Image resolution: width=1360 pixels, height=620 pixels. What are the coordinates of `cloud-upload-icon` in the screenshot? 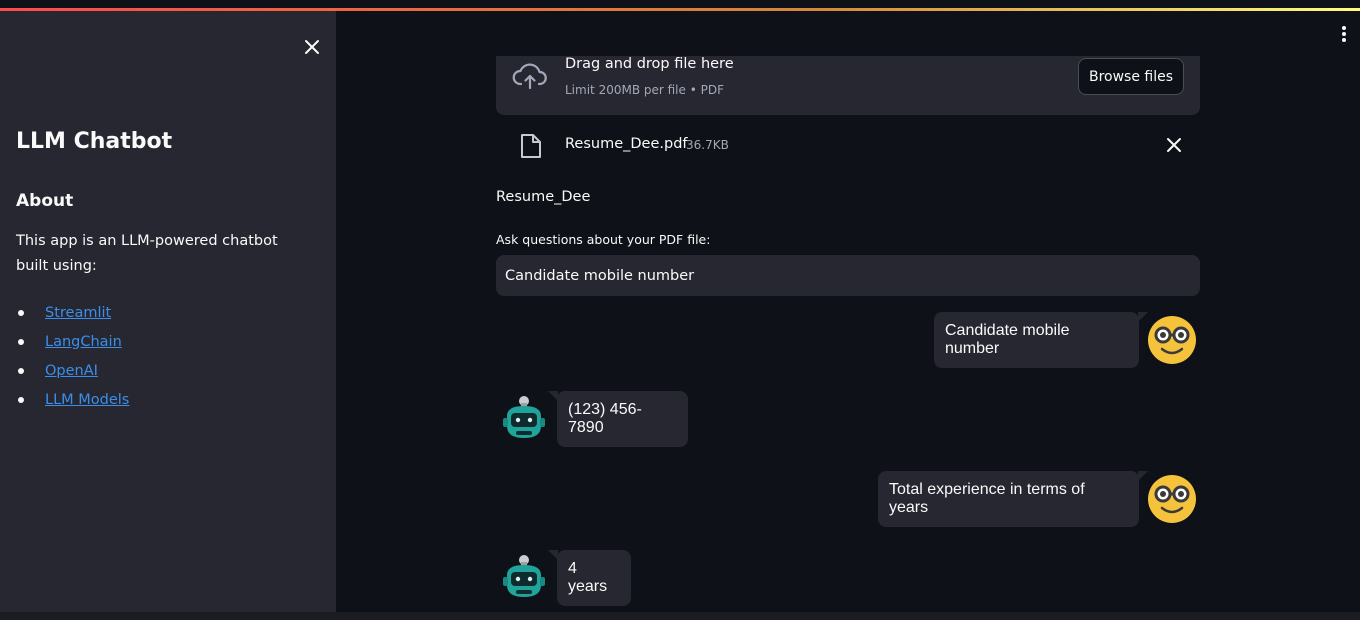 It's located at (529, 76).